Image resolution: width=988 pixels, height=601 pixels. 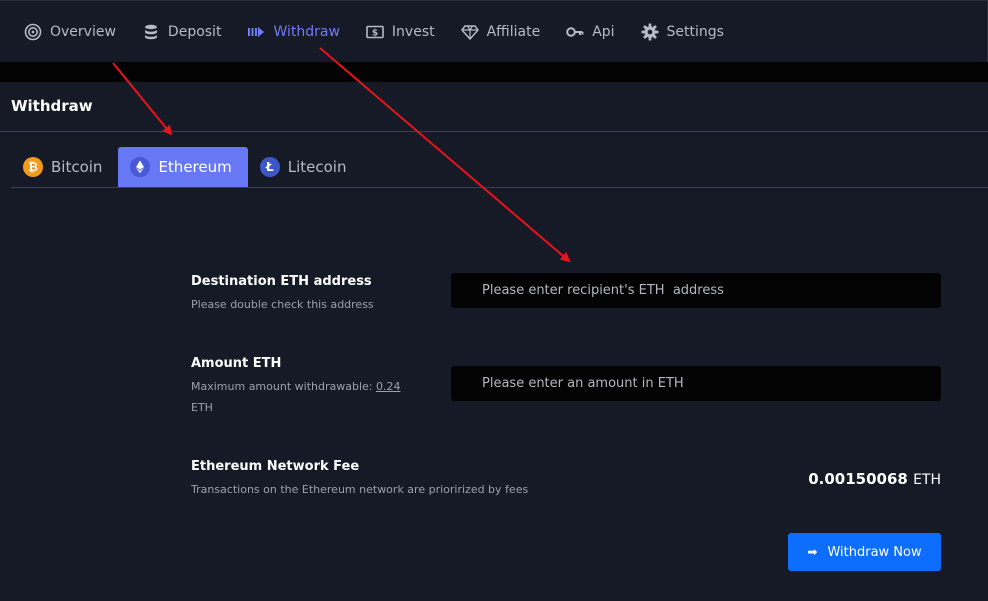 I want to click on page-title: Withdraw, so click(x=52, y=106).